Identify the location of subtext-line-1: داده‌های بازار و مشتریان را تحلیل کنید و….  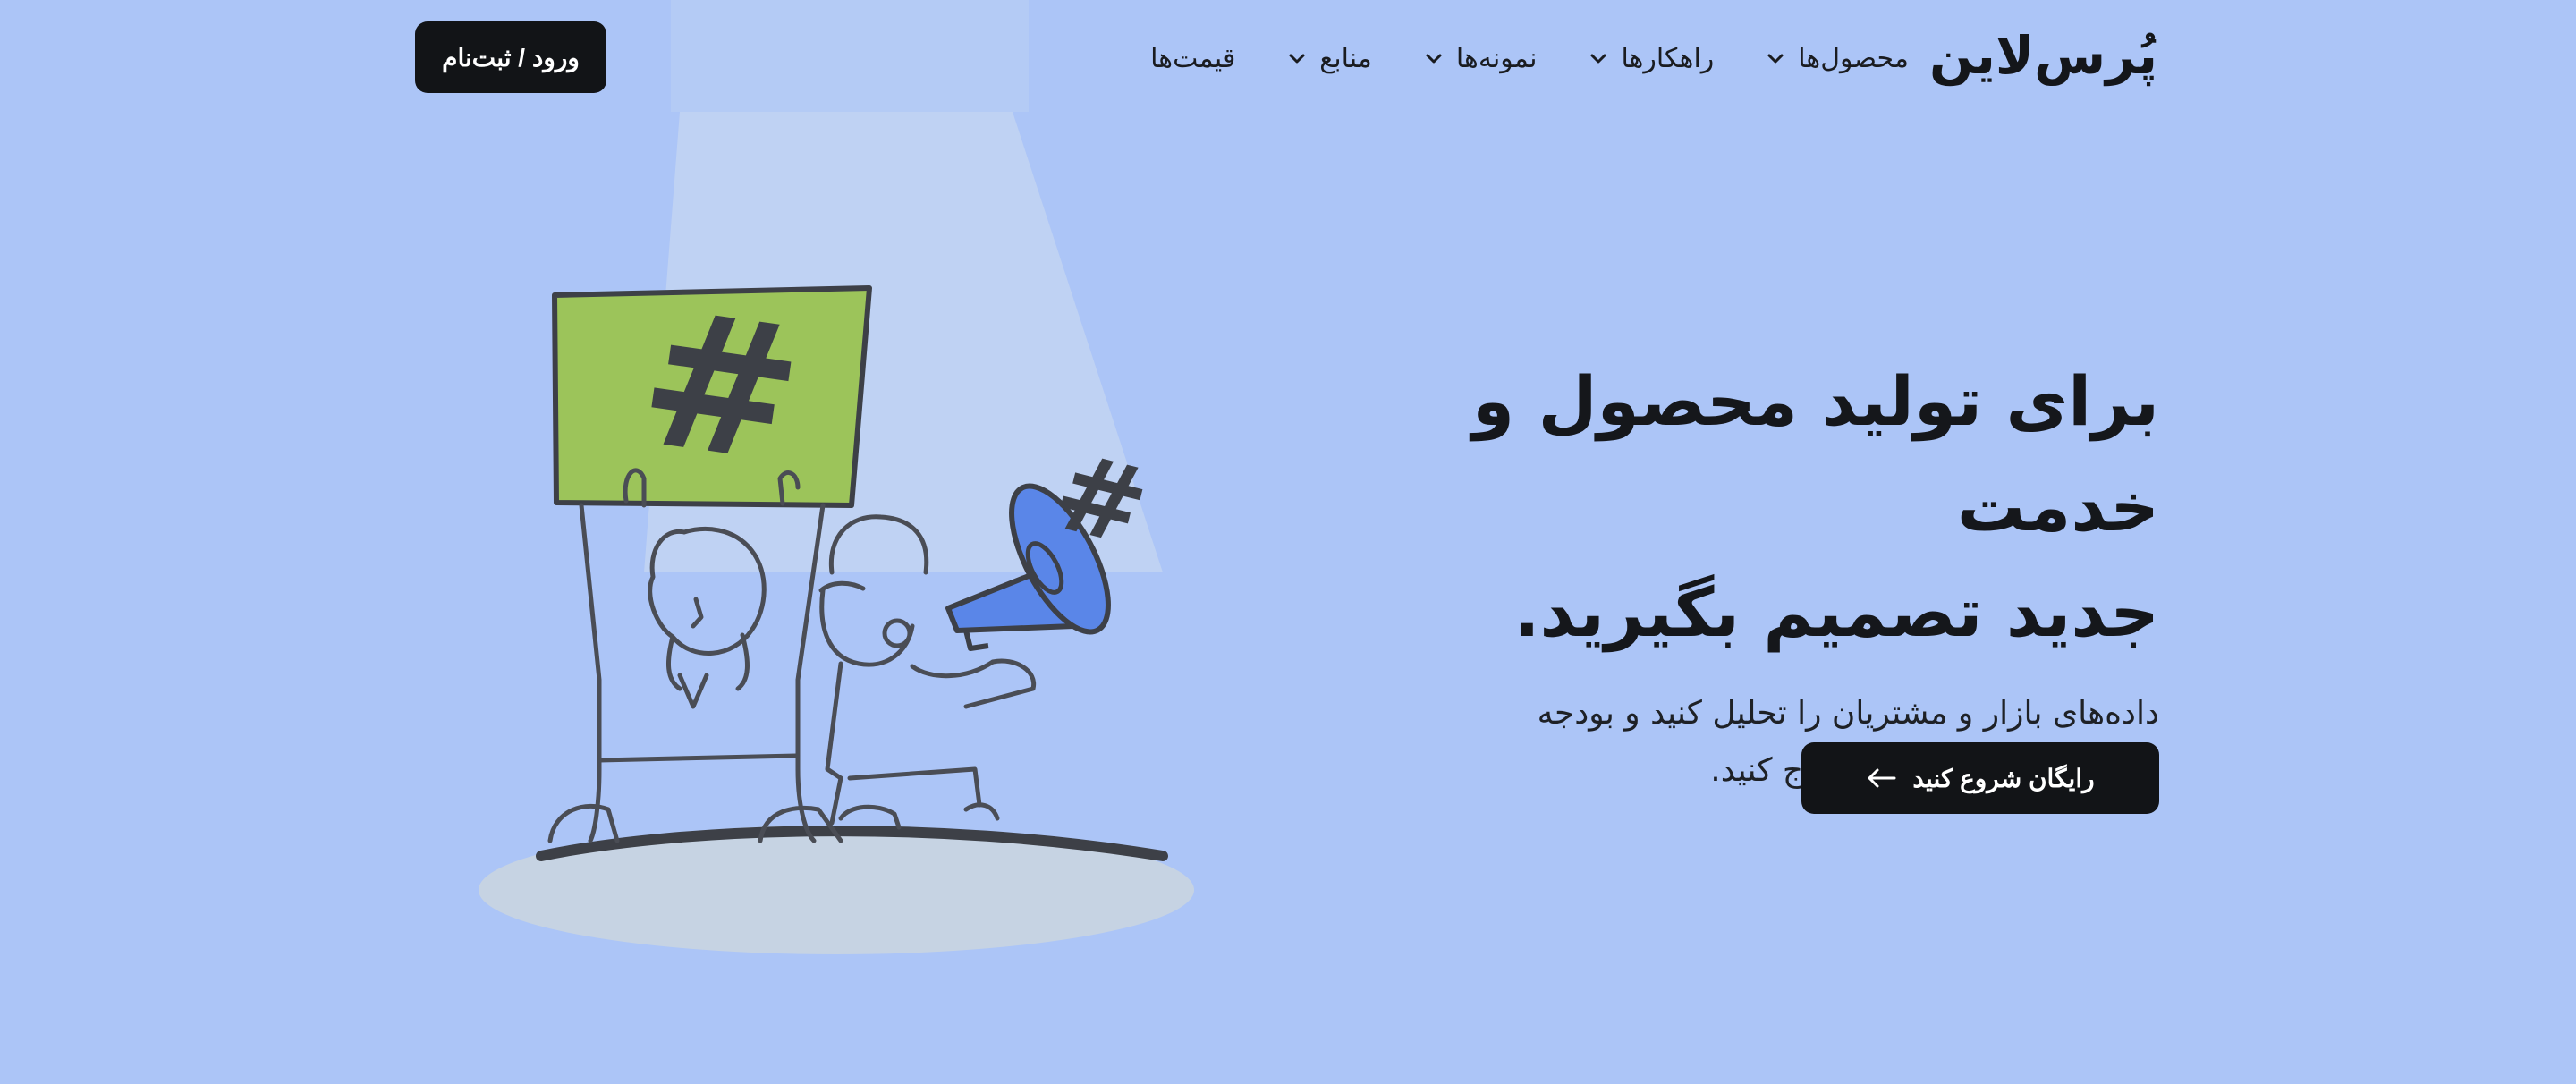
(1848, 713).